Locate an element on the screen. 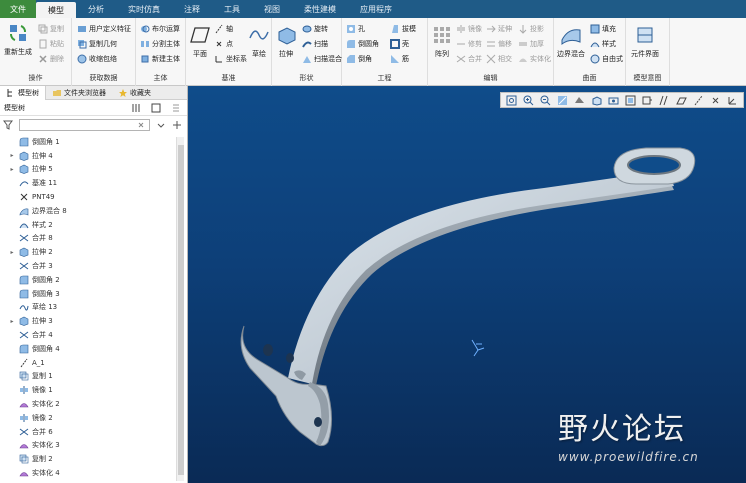 This screenshot has width=746, height=483. solidify-icon is located at coordinates (24, 474).